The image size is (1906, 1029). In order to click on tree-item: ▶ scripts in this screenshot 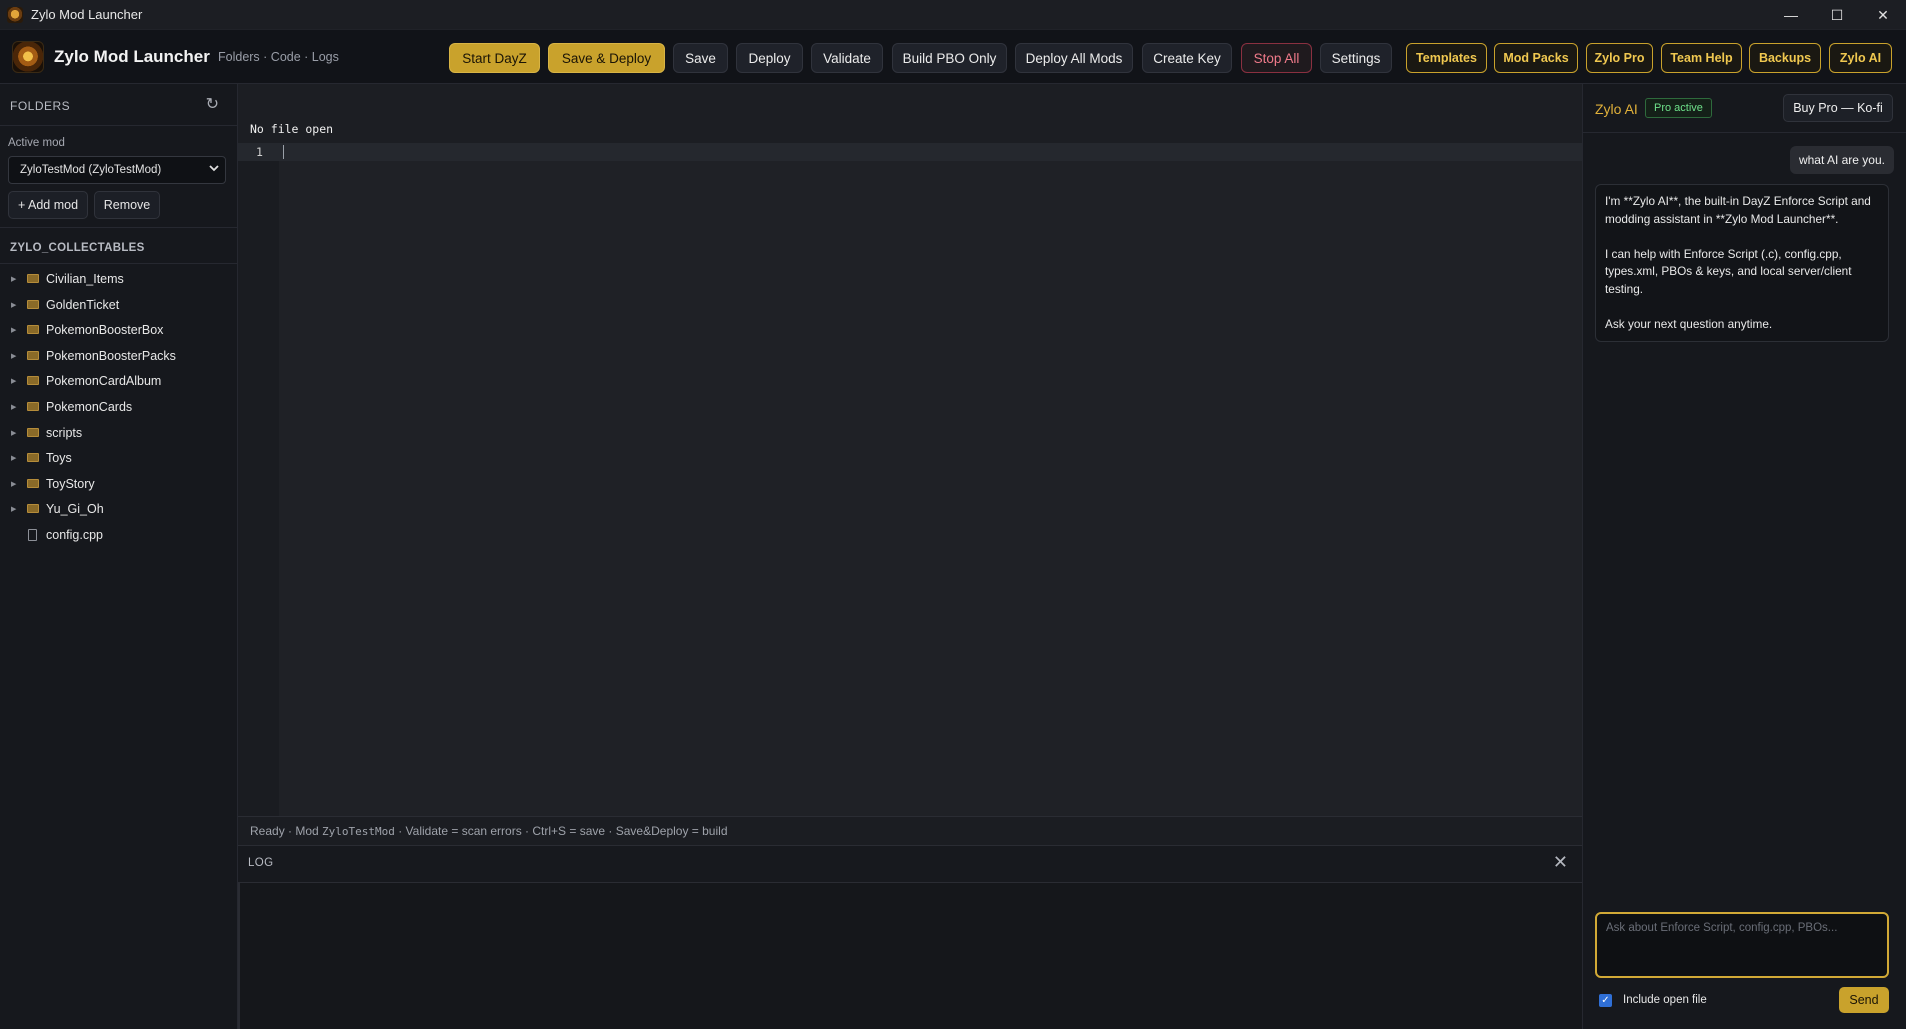, I will do `click(118, 433)`.